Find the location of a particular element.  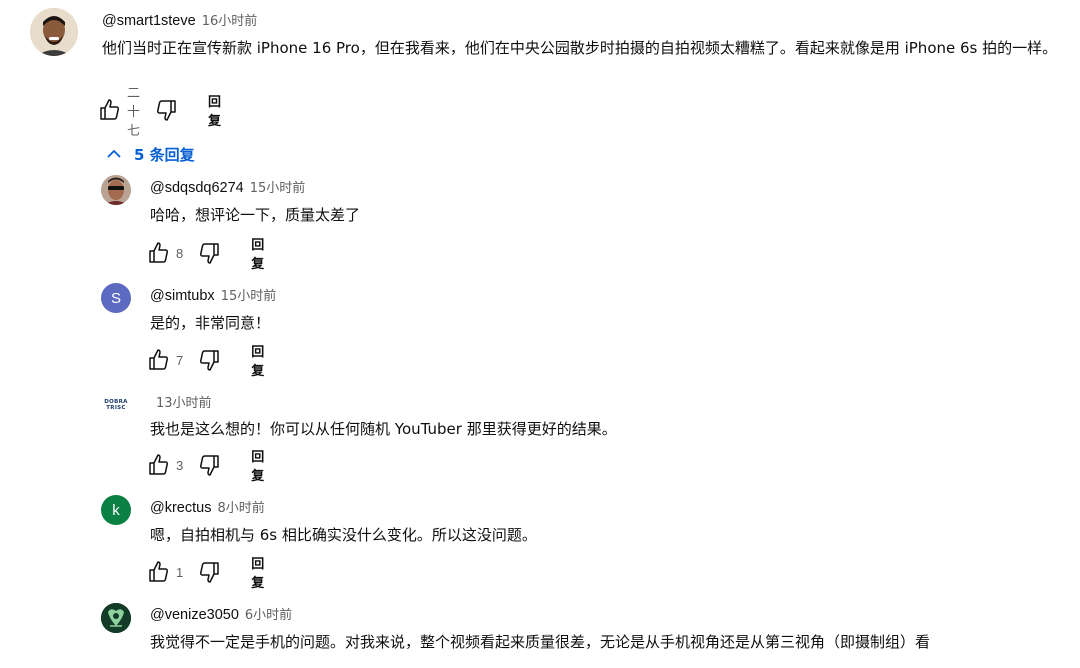

comment-header: @smart1steve 16小时前 is located at coordinates (179, 19).